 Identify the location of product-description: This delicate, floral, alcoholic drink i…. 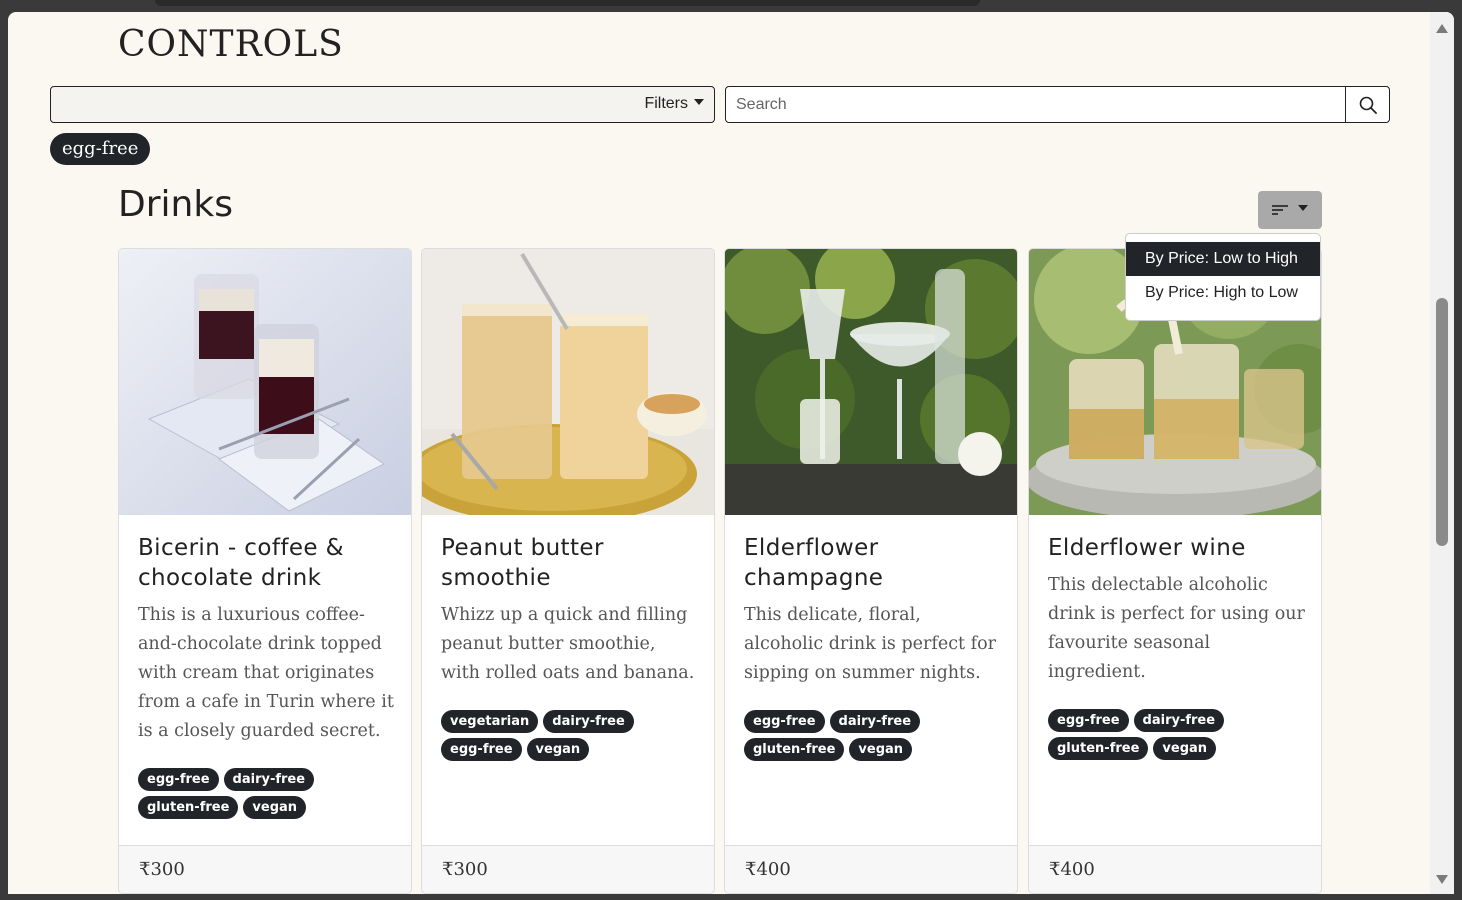
(870, 644).